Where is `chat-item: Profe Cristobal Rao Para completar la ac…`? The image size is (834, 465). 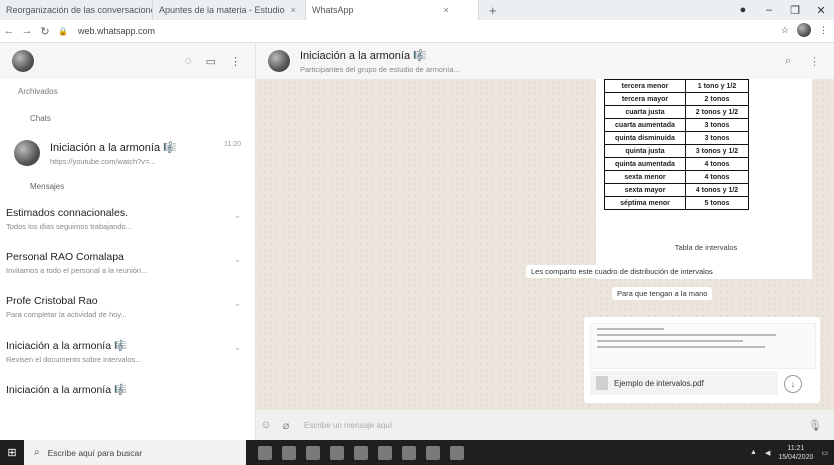
chat-item: Profe Cristobal Rao Para completar la ac… is located at coordinates (127, 311).